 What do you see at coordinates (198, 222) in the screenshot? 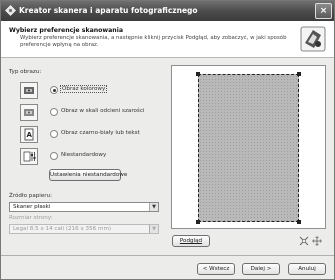
I see `crop-handle-bottom-left` at bounding box center [198, 222].